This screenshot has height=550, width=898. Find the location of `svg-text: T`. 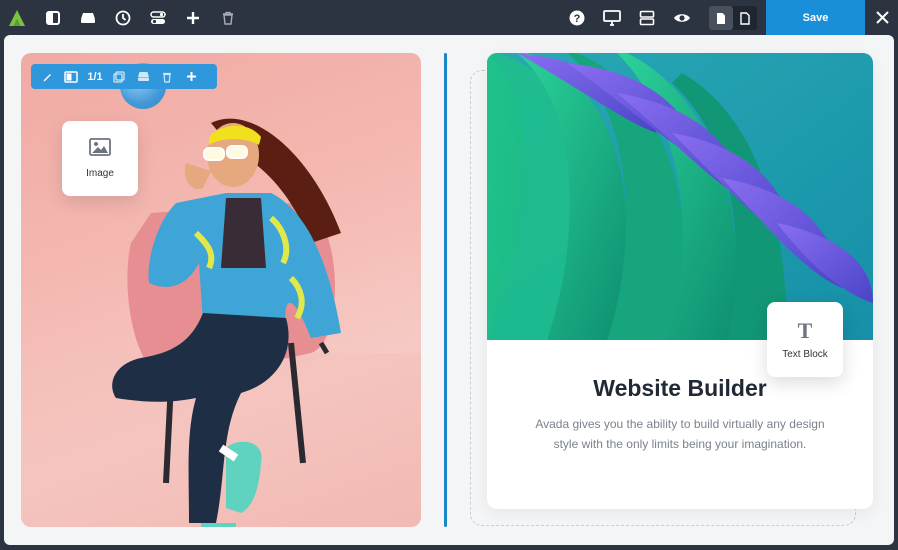

svg-text: T is located at coordinates (805, 330).